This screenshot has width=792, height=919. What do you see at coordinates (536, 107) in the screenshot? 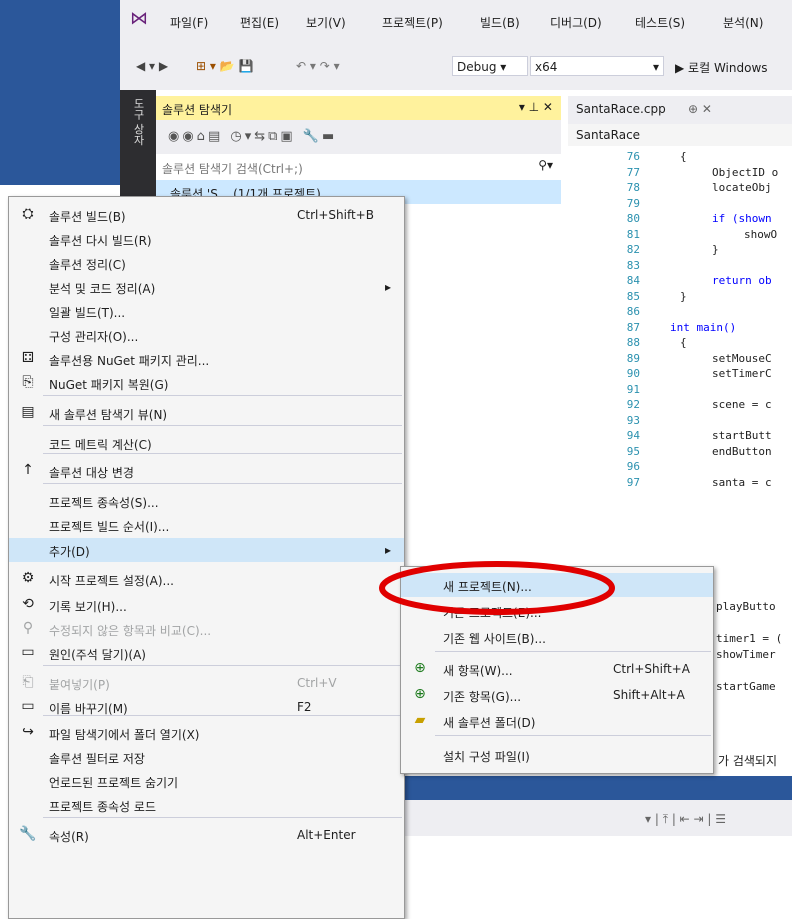
I see `pane-controls-icon: ▾ ⊥ ✕` at bounding box center [536, 107].